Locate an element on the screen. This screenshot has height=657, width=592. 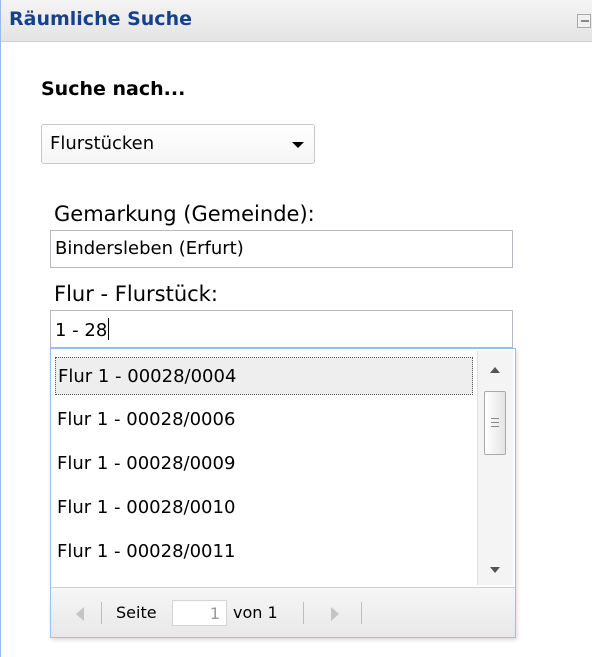
search-type-value: Flurstücken is located at coordinates (102, 143).